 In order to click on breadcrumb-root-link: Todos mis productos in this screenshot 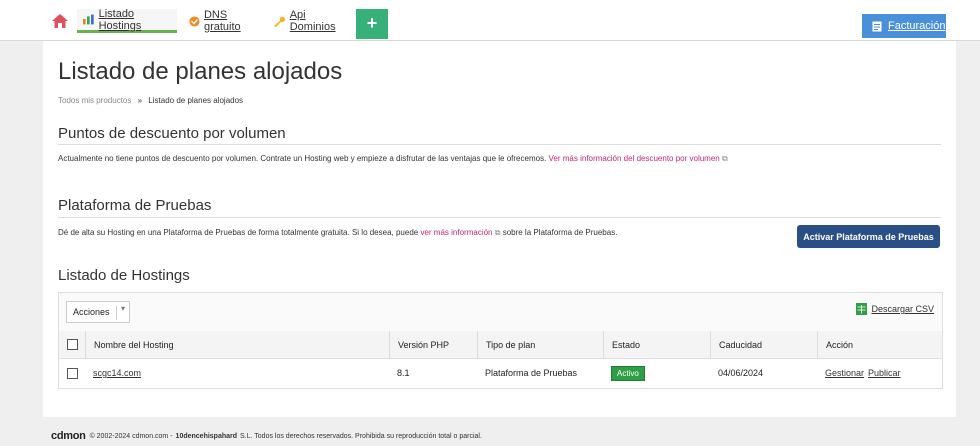, I will do `click(94, 100)`.